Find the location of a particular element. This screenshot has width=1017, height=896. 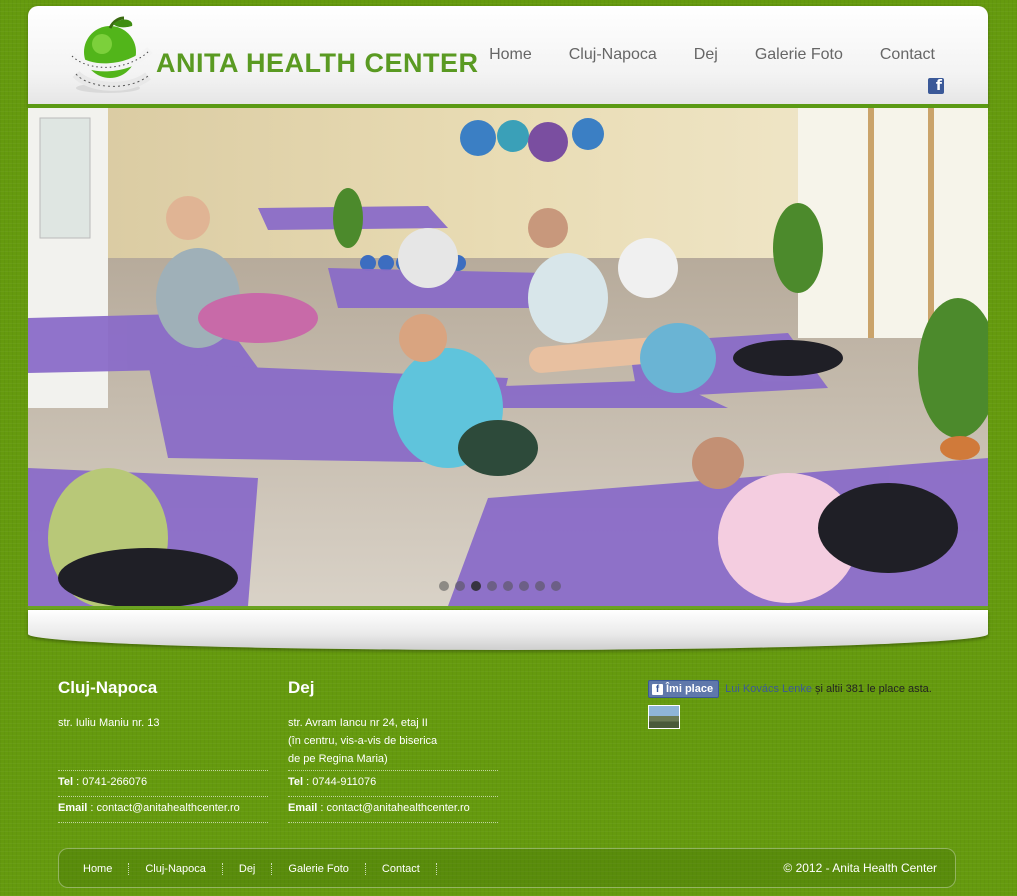

friend-avatar is located at coordinates (664, 717).